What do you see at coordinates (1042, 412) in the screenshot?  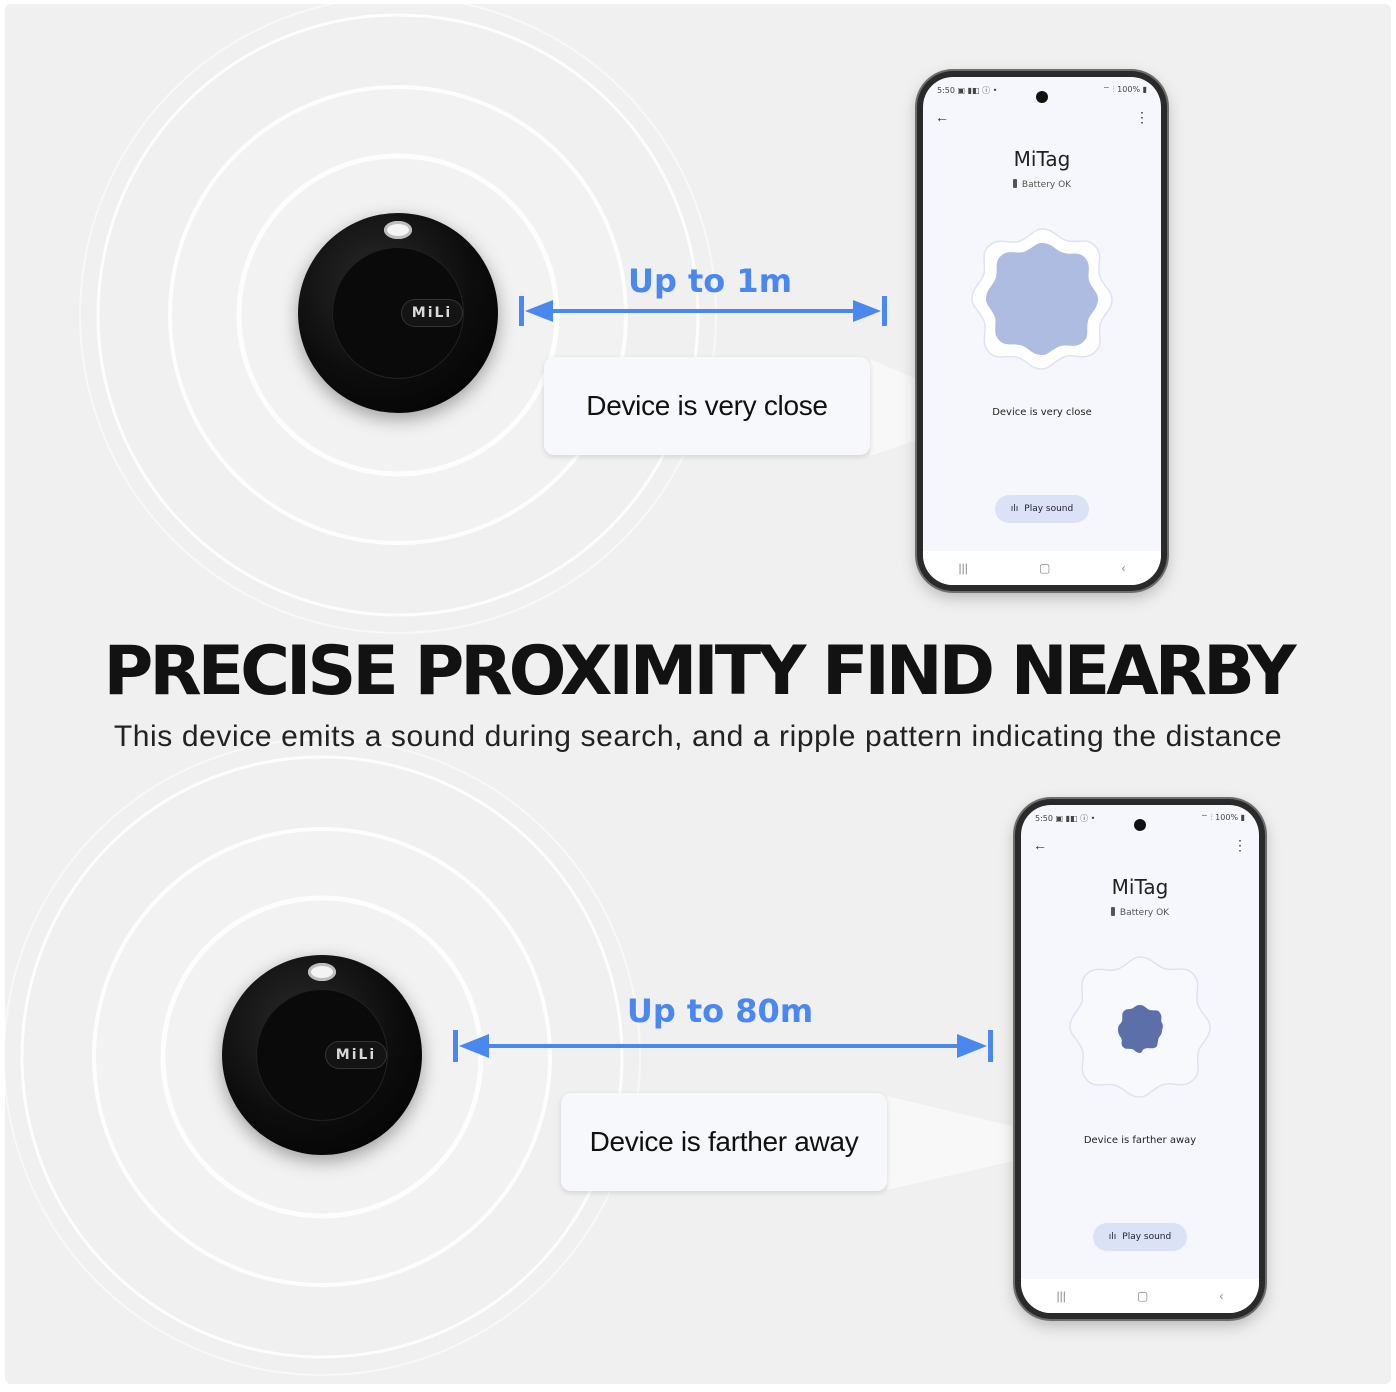 I see `proximity-status: Device is very close` at bounding box center [1042, 412].